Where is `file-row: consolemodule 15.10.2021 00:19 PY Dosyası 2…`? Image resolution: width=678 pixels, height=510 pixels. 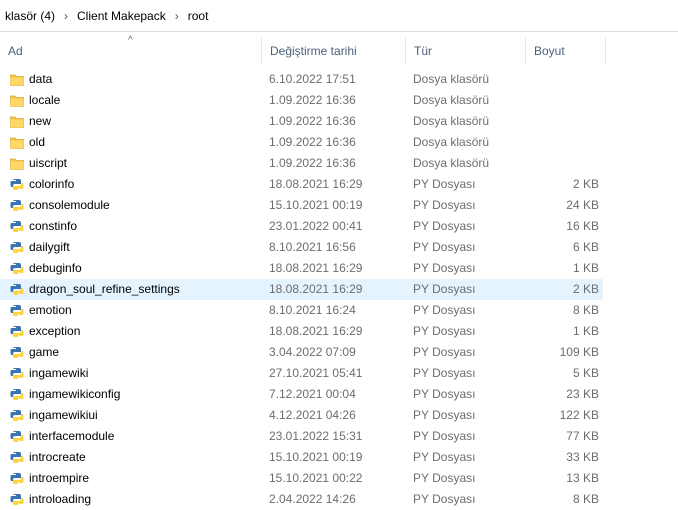
file-row: consolemodule 15.10.2021 00:19 PY Dosyası 2… is located at coordinates (301, 205).